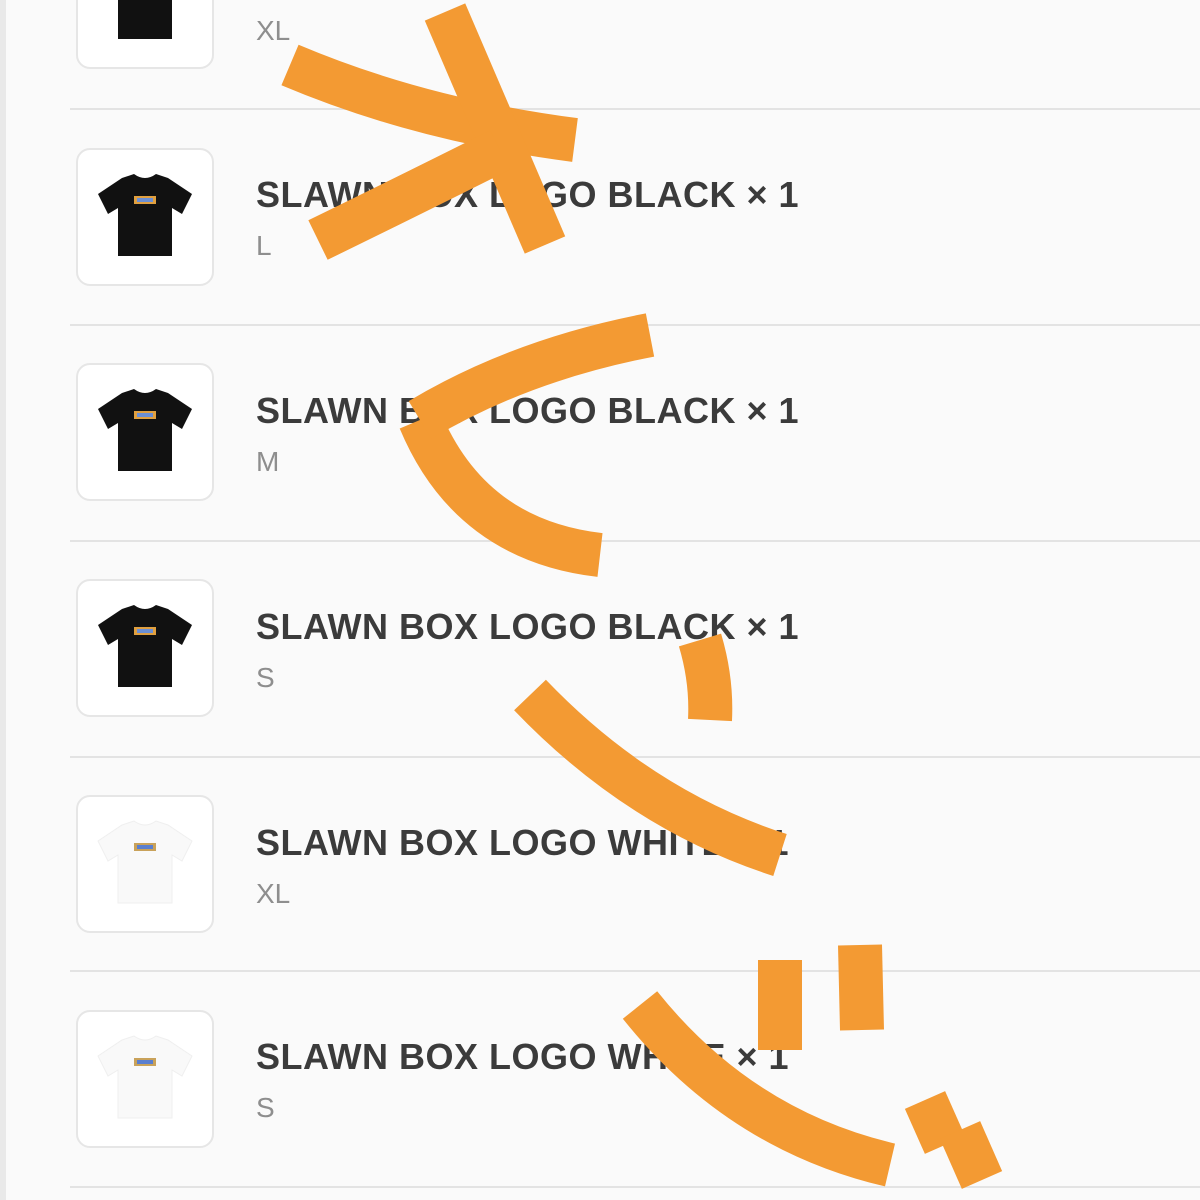  What do you see at coordinates (635, 1187) in the screenshot?
I see `divider` at bounding box center [635, 1187].